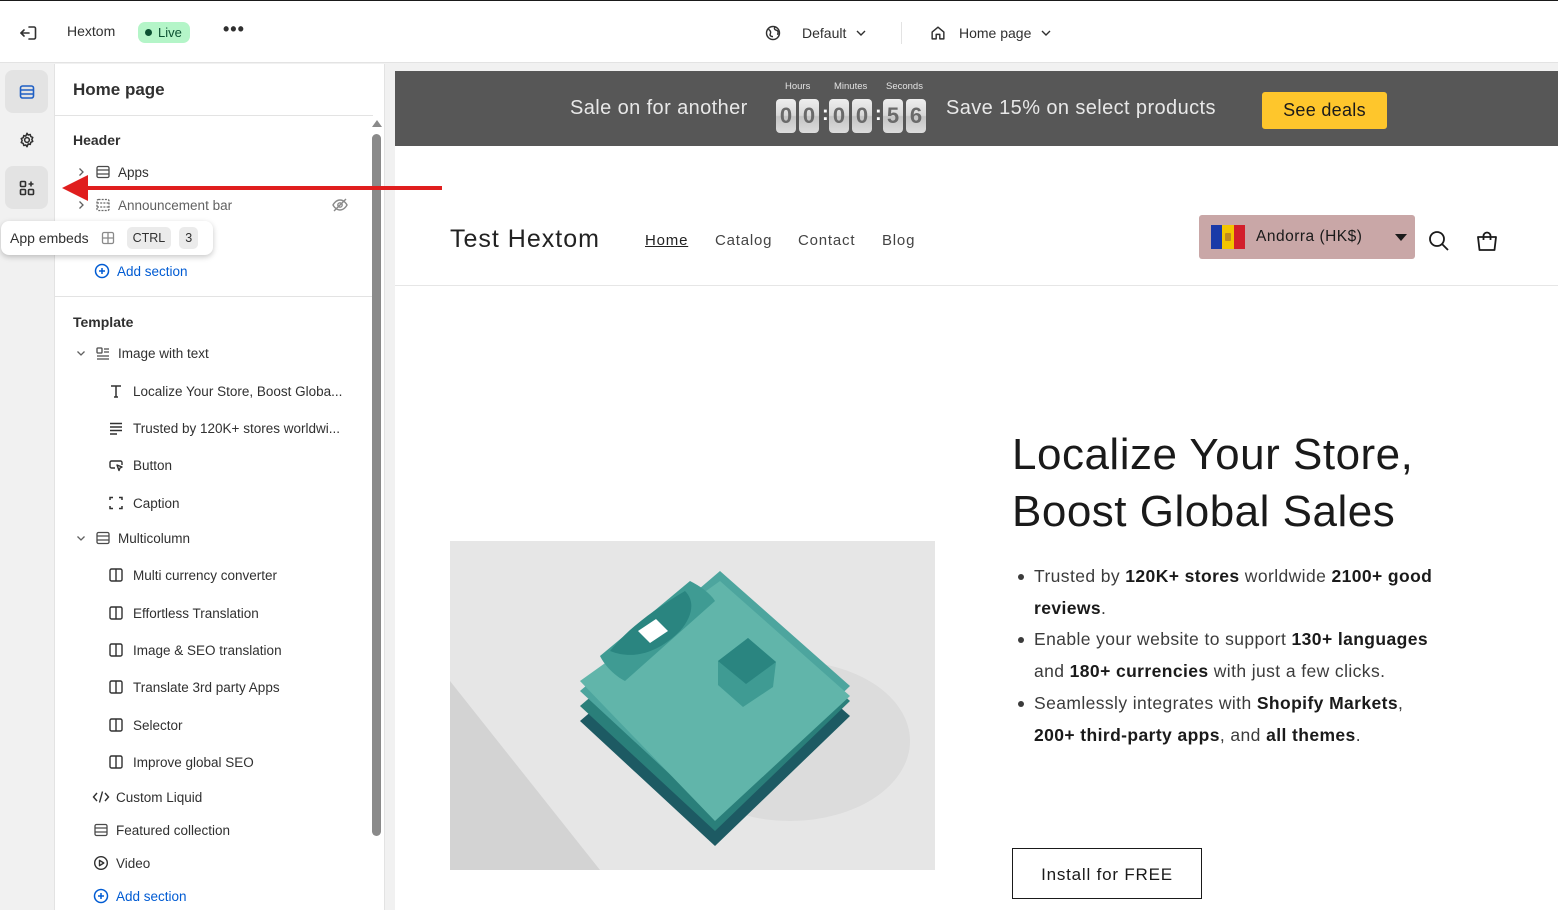 The width and height of the screenshot is (1558, 910). I want to click on app-embeds-icon, so click(26, 187).